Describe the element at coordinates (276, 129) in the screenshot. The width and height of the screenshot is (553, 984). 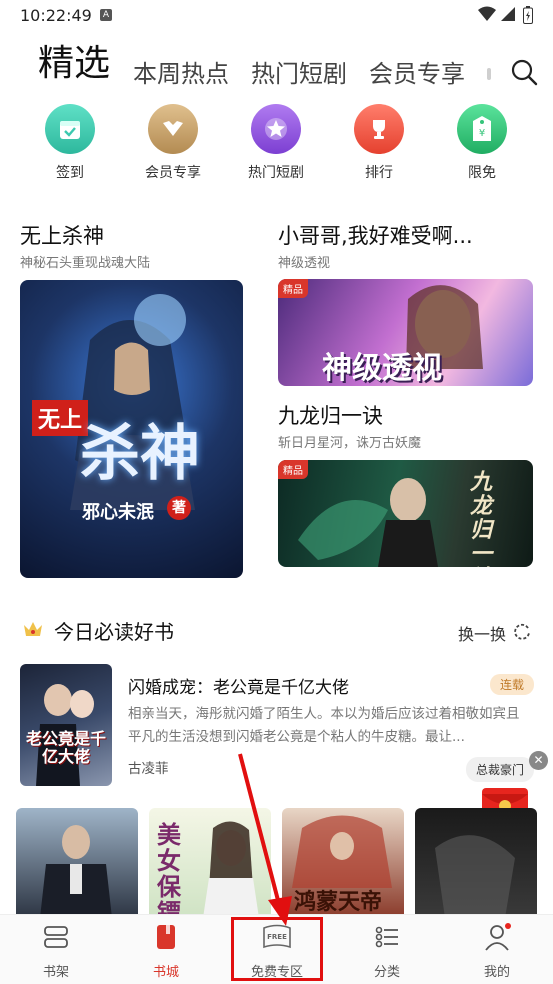
I see `star-icon` at that location.